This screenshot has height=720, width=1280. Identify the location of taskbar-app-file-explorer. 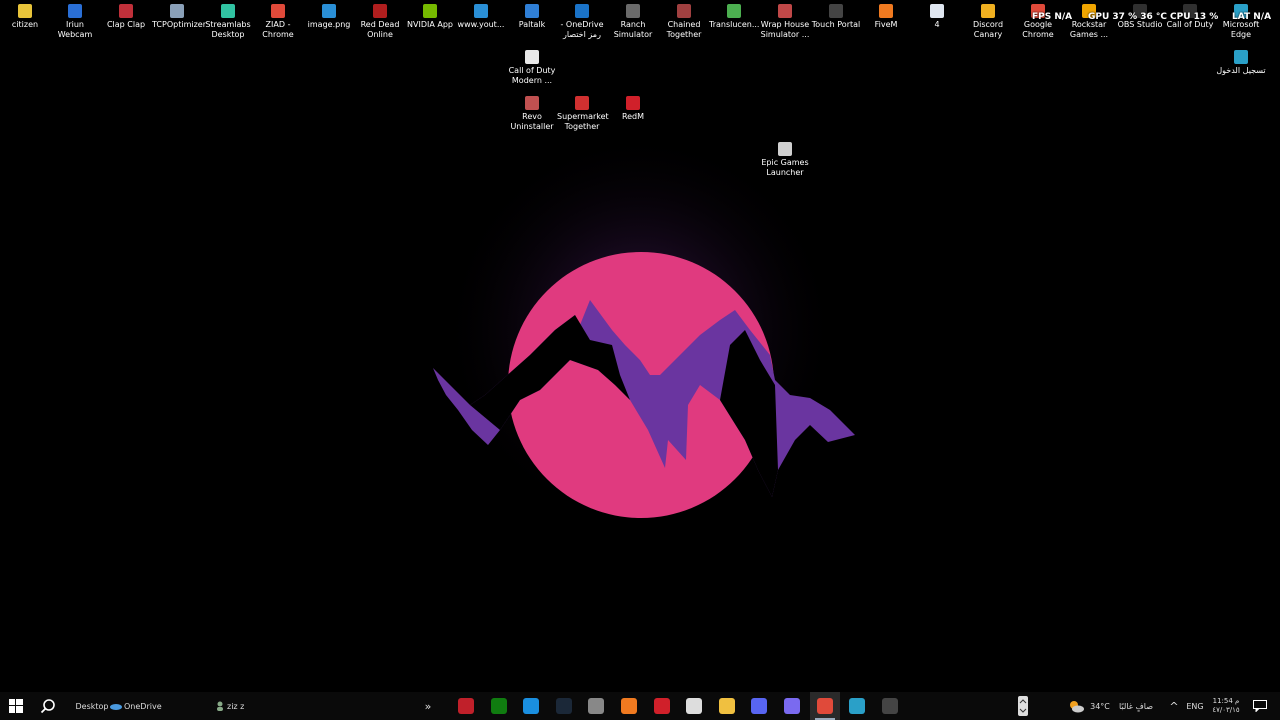
(727, 706).